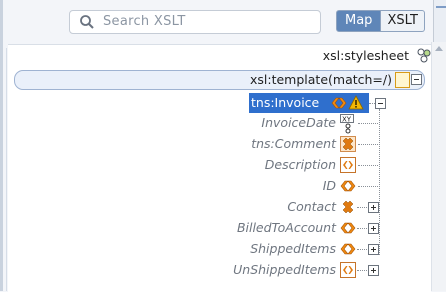  Describe the element at coordinates (311, 206) in the screenshot. I see `contact-label: Contact` at that location.